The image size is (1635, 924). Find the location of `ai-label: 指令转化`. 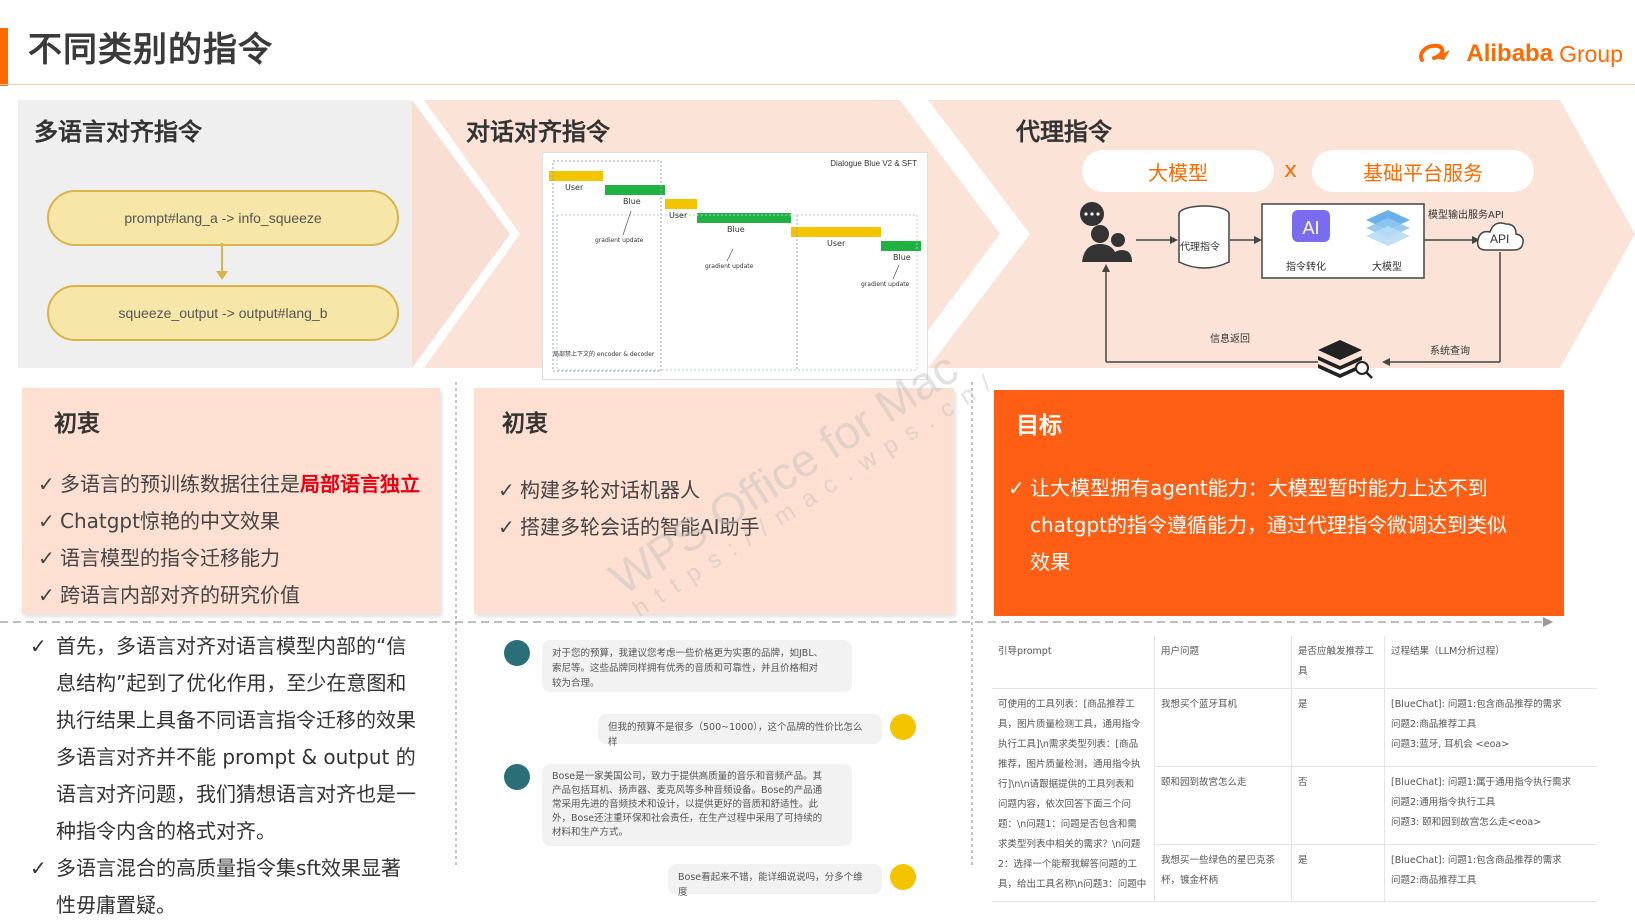

ai-label: 指令转化 is located at coordinates (1306, 267).